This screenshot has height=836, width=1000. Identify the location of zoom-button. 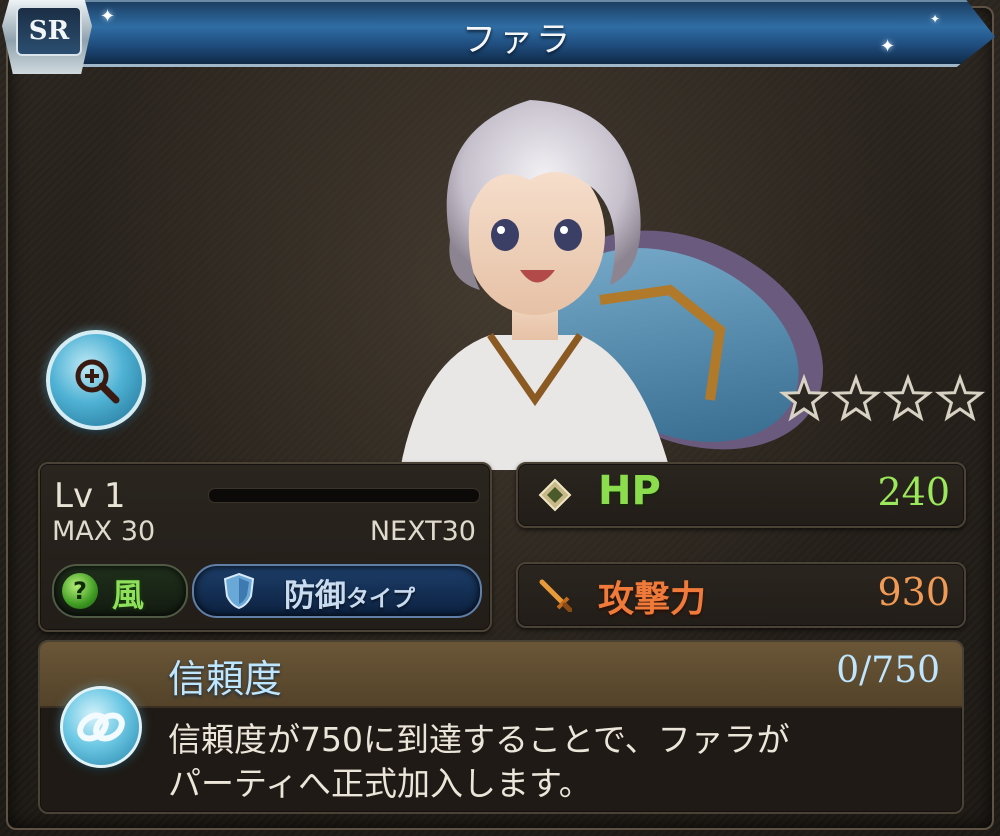
(96, 380).